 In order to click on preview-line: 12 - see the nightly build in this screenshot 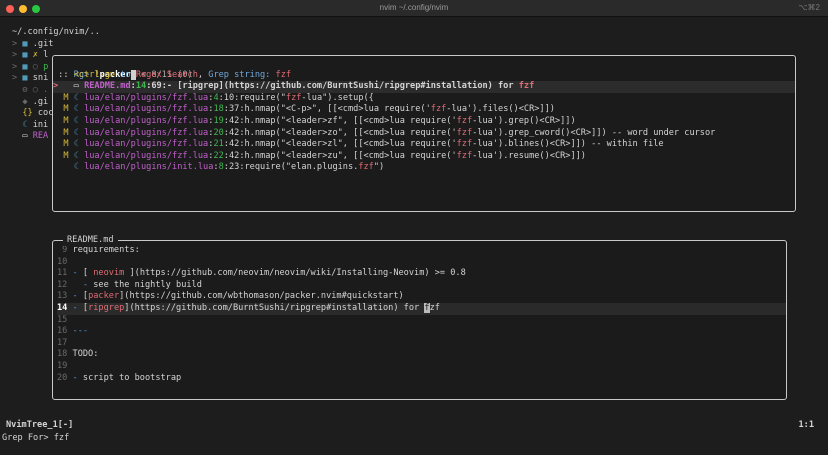, I will do `click(421, 286)`.